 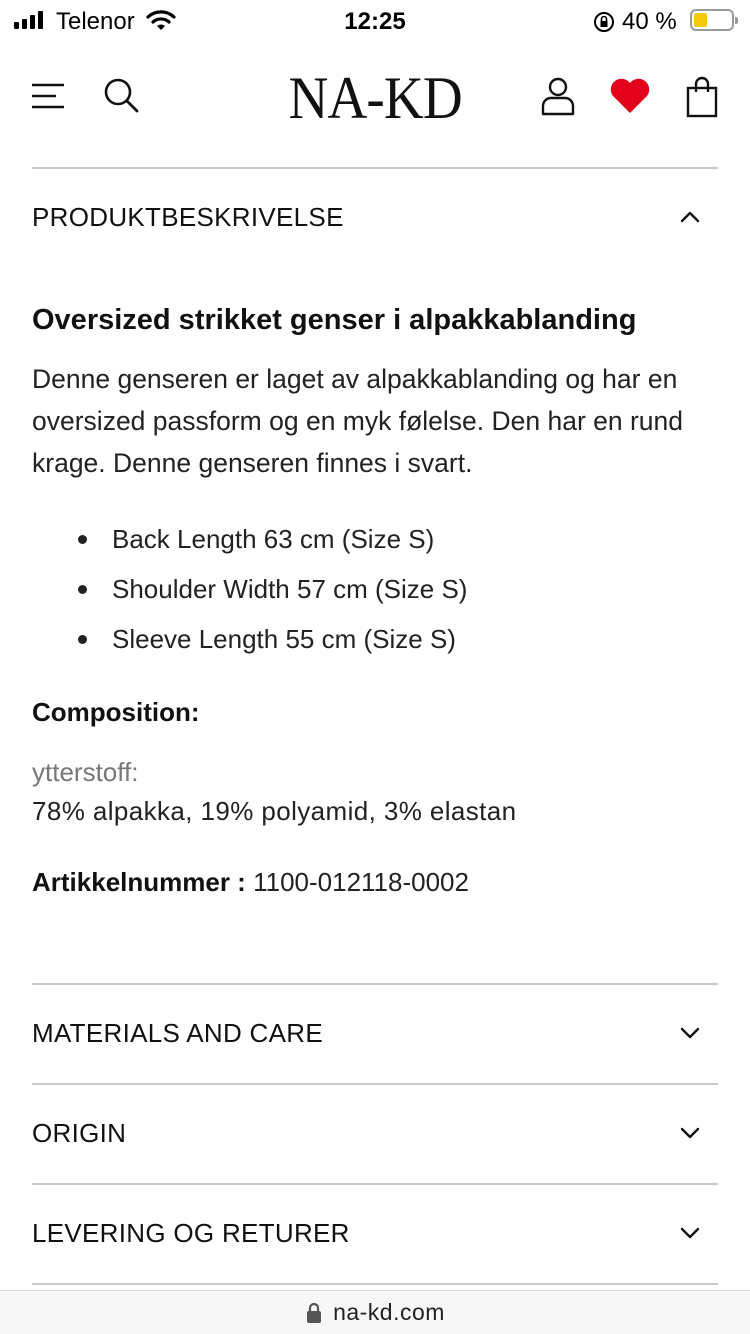 I want to click on lock-icon, so click(x=314, y=1312).